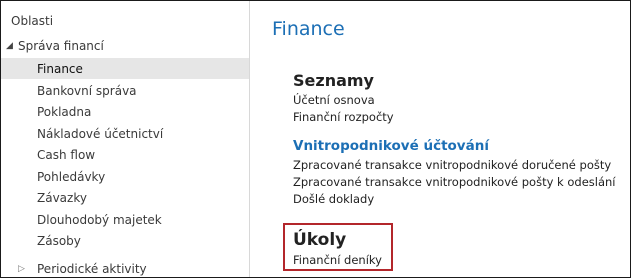 This screenshot has height=278, width=631. I want to click on sidebar-item-nakladove-ucetnictvi: Nákladové účetnictví, so click(125, 133).